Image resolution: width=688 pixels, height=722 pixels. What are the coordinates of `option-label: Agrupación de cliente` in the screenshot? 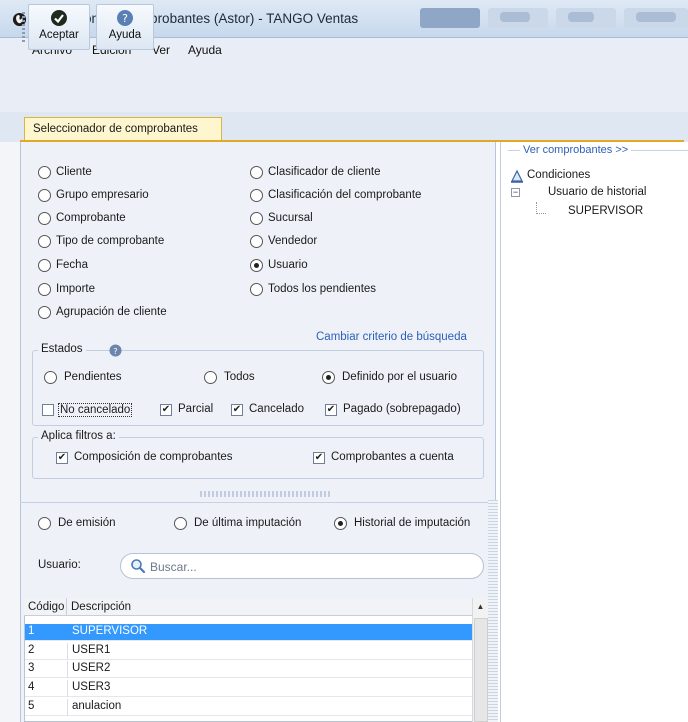 It's located at (111, 312).